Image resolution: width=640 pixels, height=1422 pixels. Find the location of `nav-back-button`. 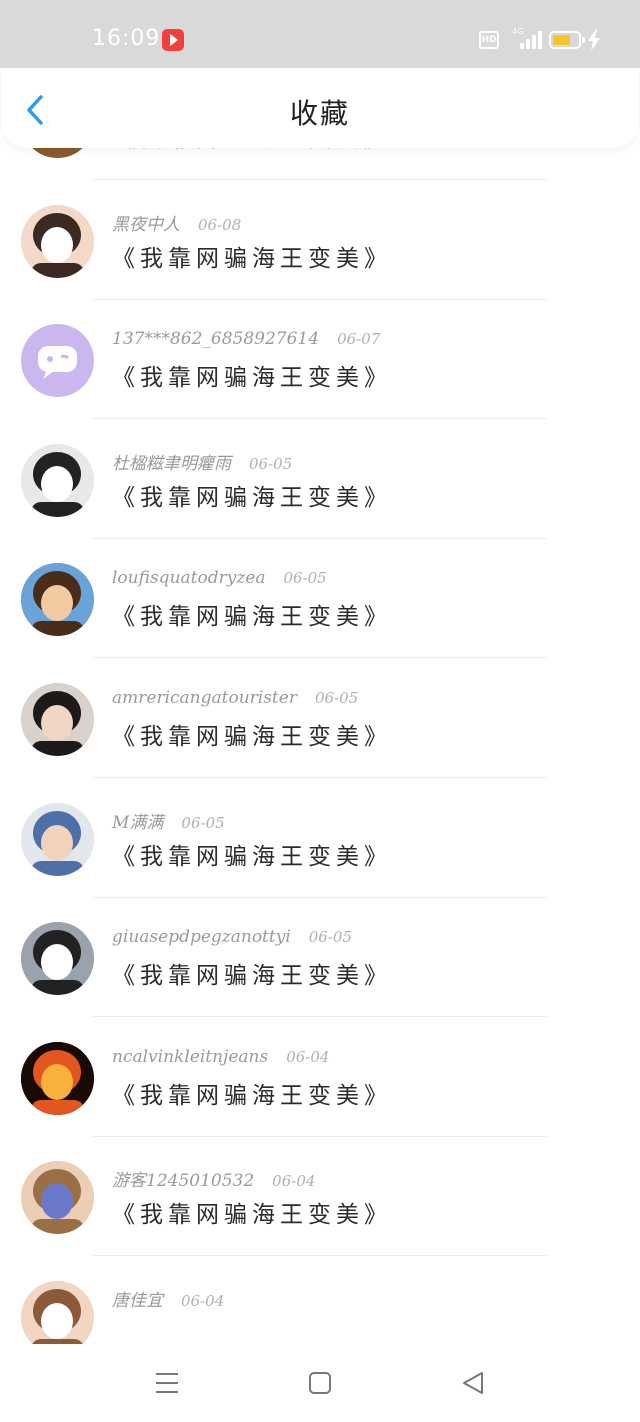

nav-back-button is located at coordinates (473, 1383).